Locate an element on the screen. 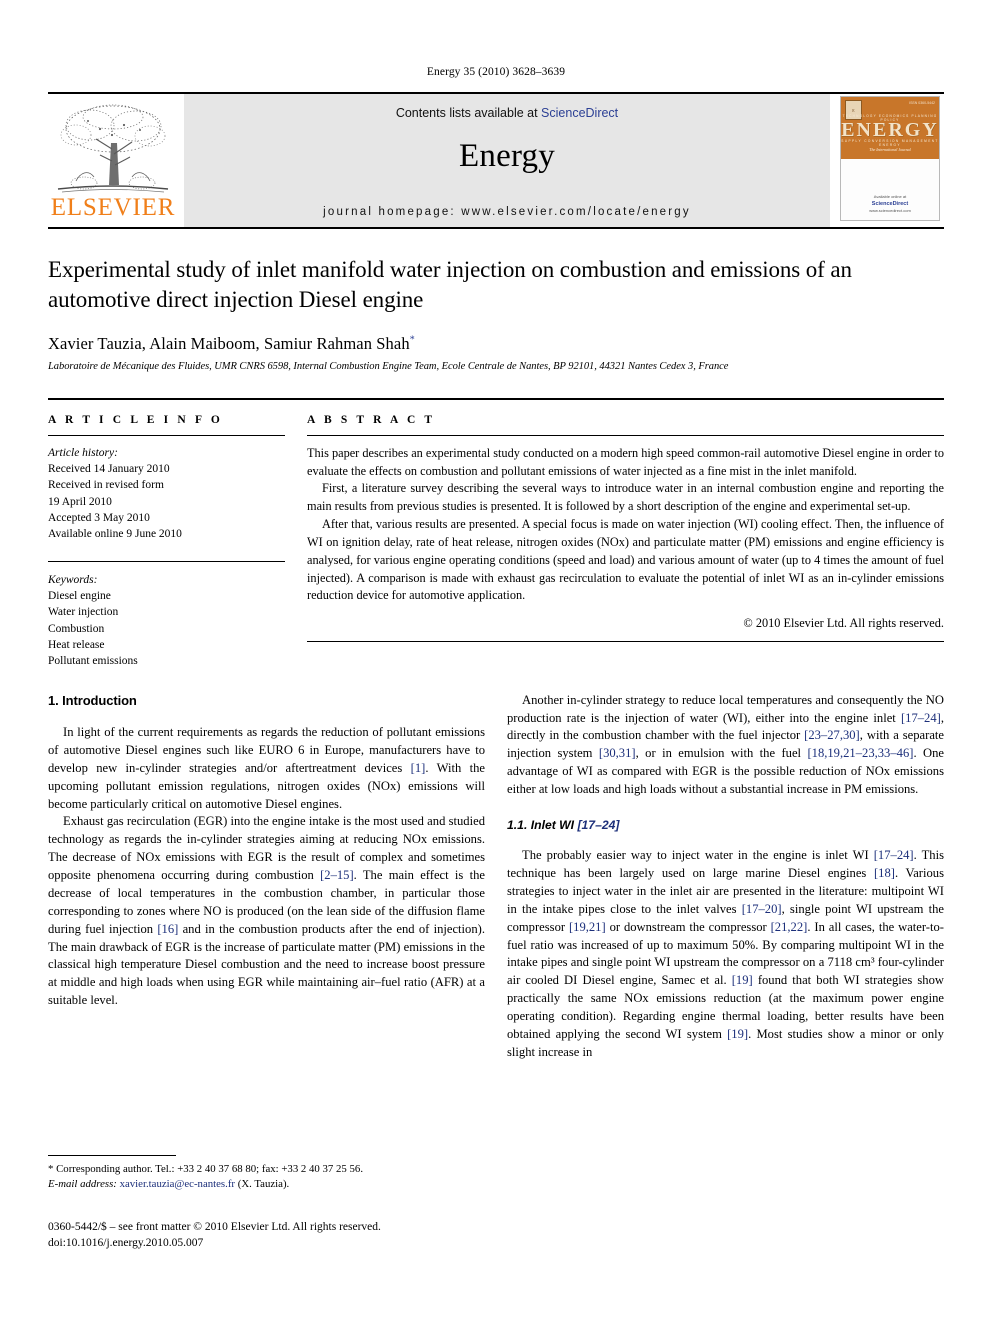 The width and height of the screenshot is (992, 1323). cover-tagline: The International Journal is located at coordinates (890, 149).